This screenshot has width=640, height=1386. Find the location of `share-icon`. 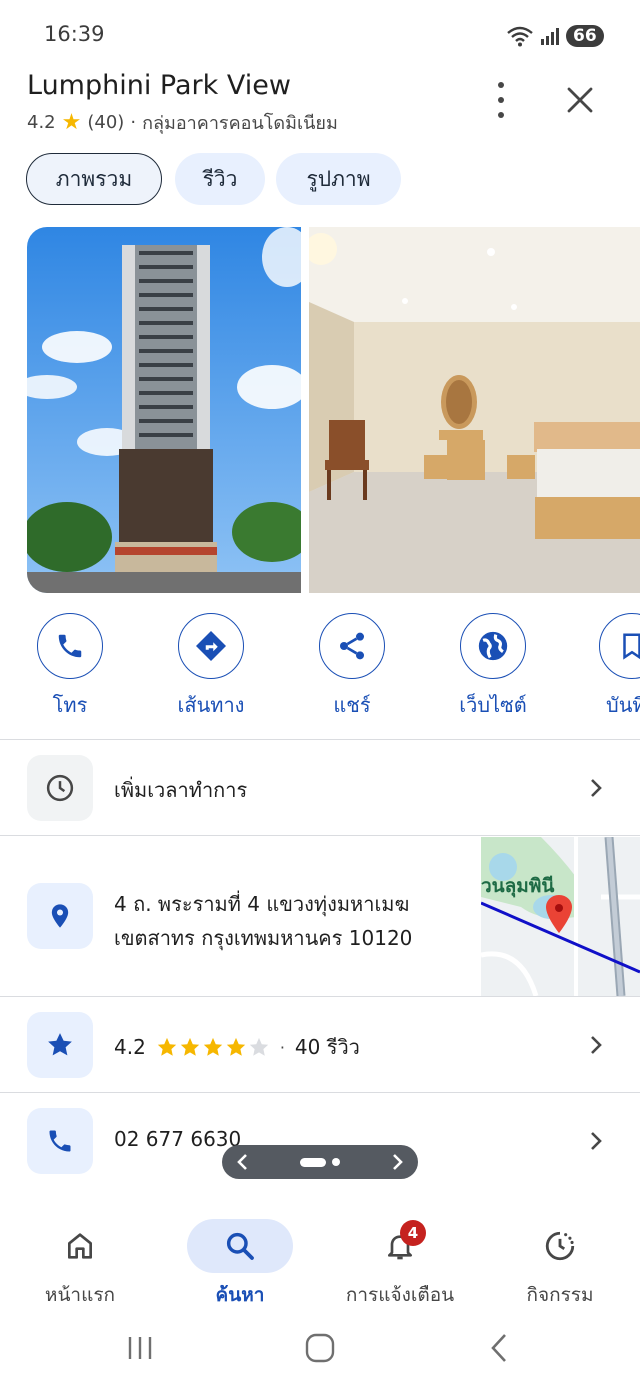

share-icon is located at coordinates (352, 646).